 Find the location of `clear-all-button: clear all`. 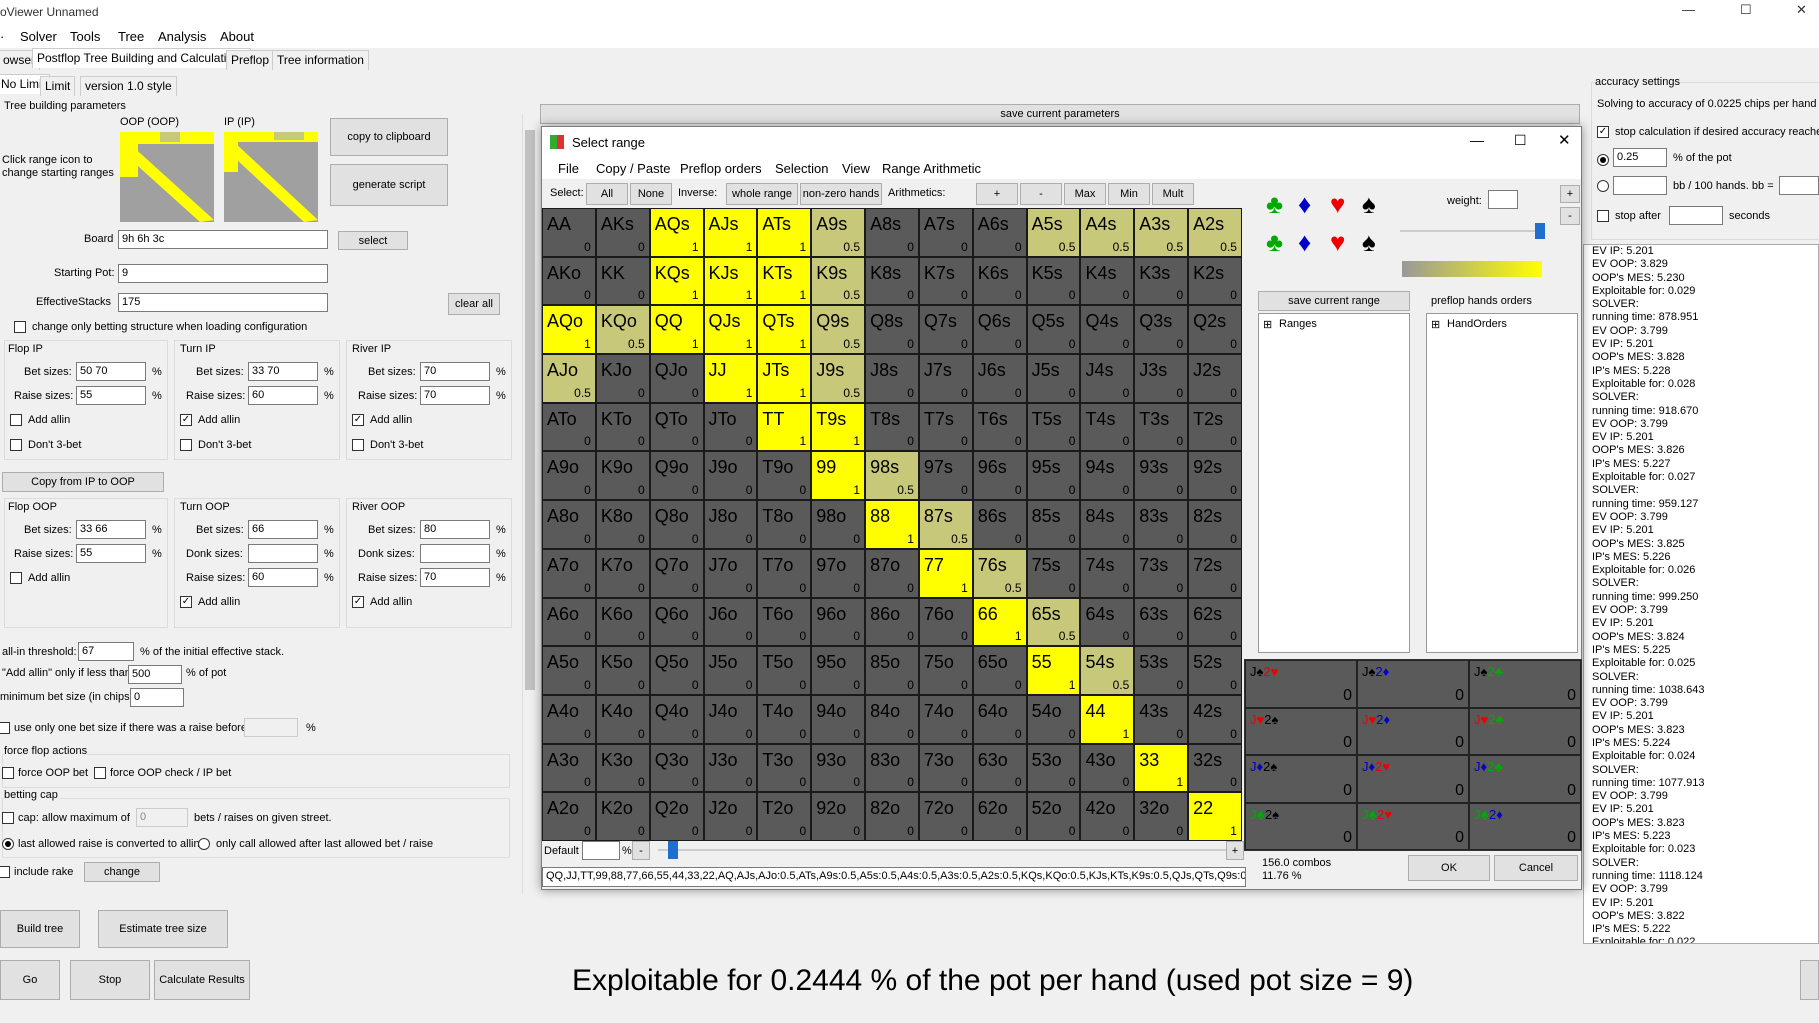

clear-all-button: clear all is located at coordinates (474, 304).